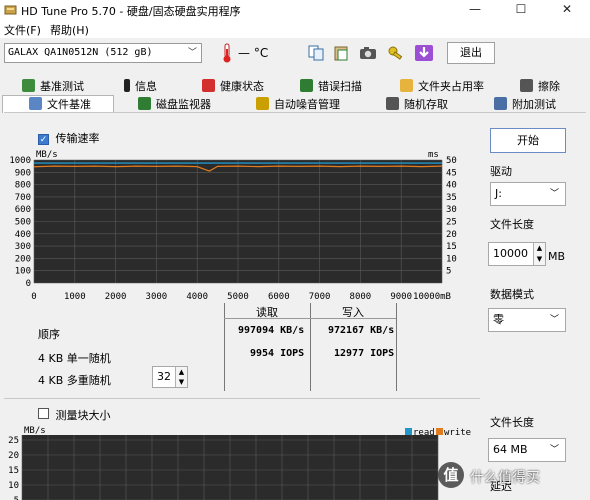  I want to click on block-size-checkbox: 测量块大小, so click(74, 415).